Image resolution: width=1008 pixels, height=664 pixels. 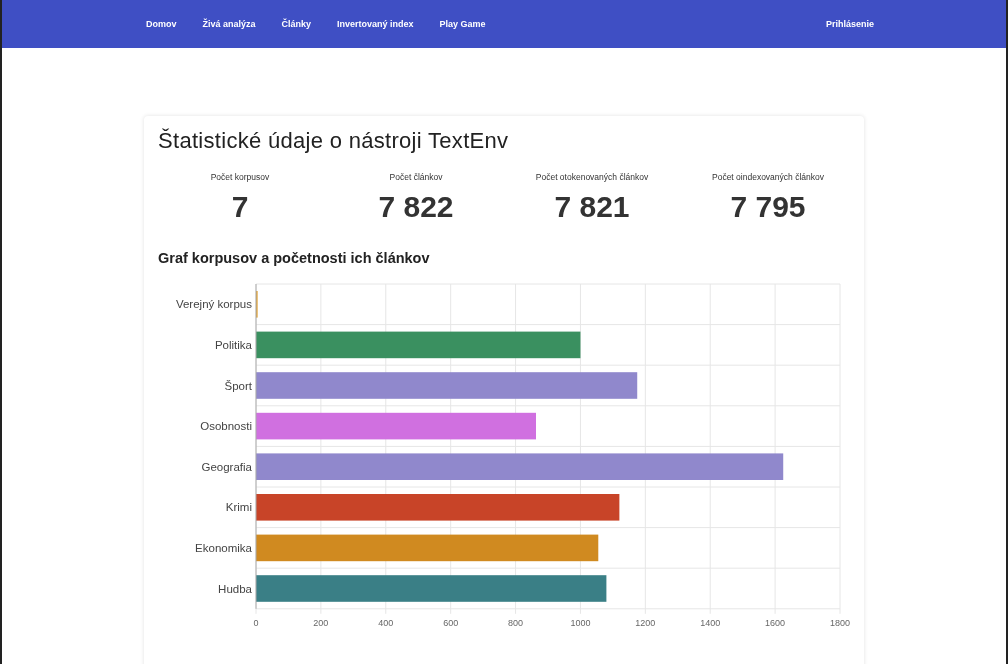 I want to click on axis-tick-label: 800, so click(x=516, y=622).